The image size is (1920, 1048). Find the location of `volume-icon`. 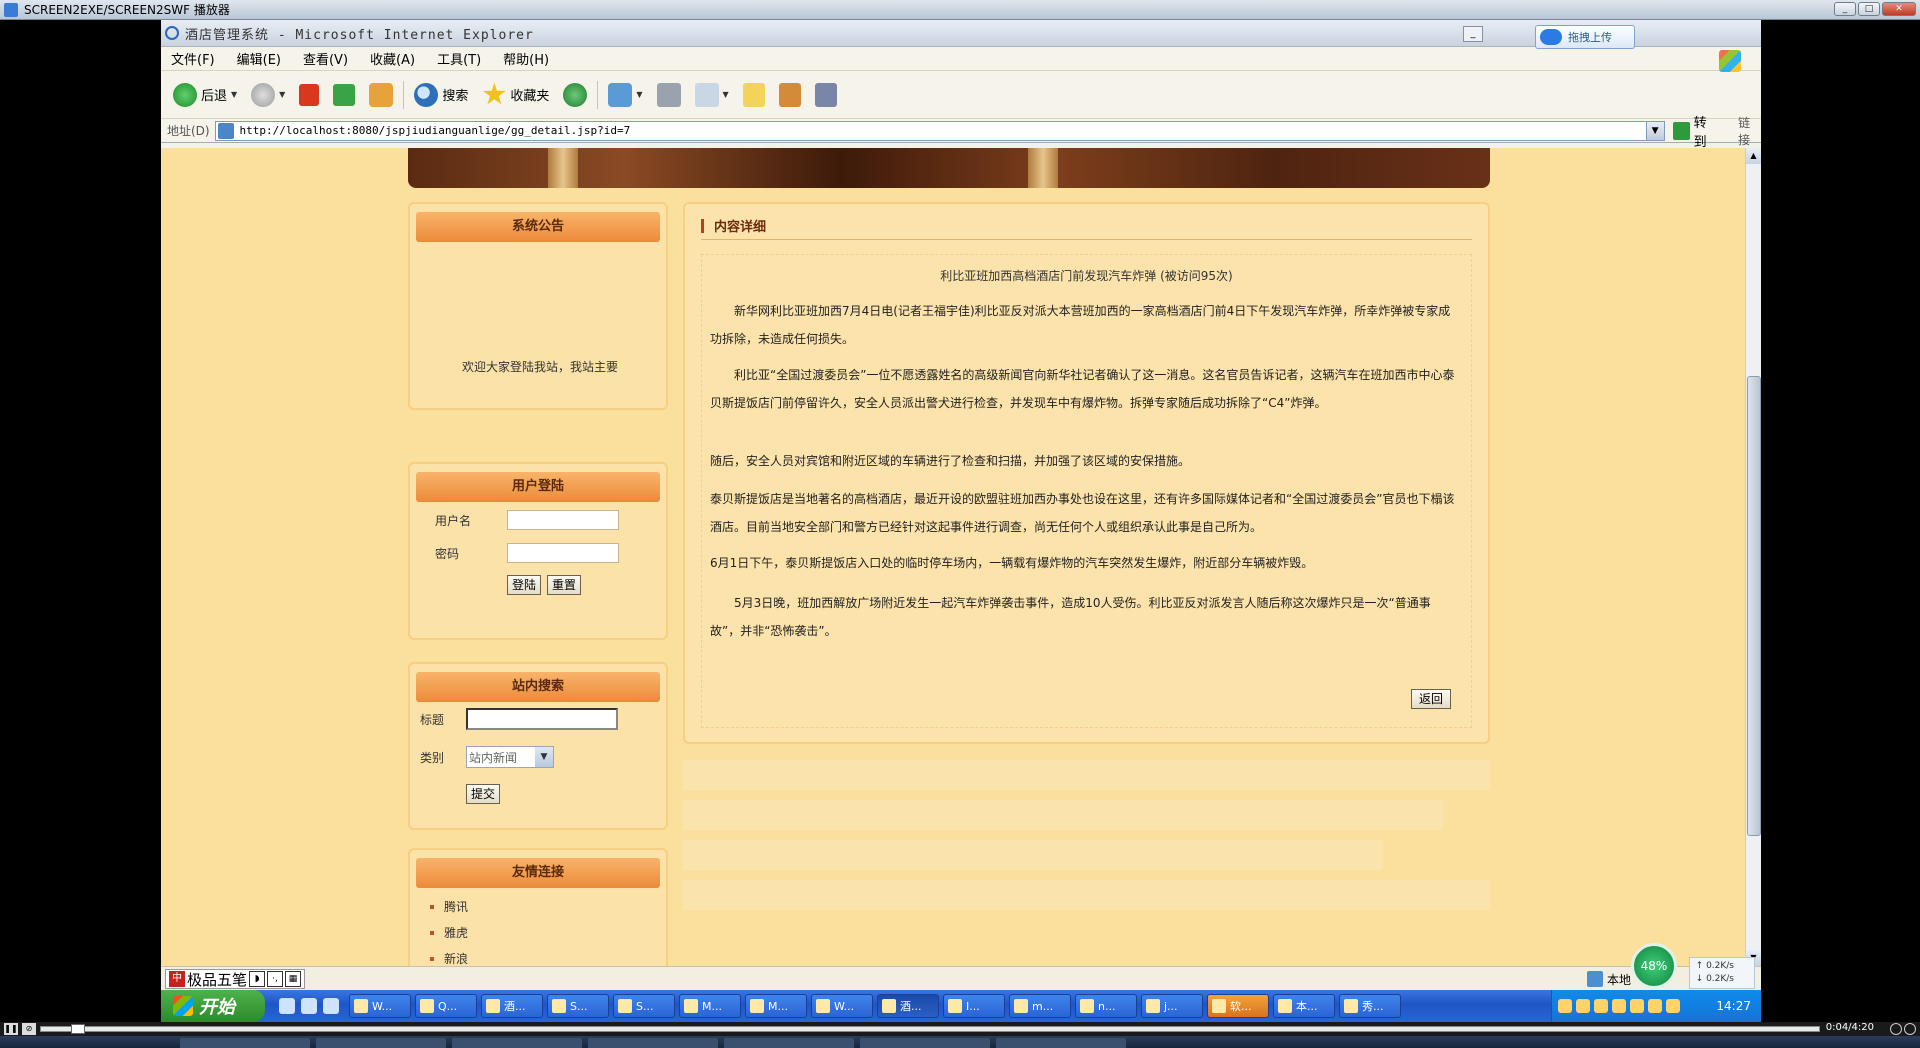

volume-icon is located at coordinates (1896, 1029).